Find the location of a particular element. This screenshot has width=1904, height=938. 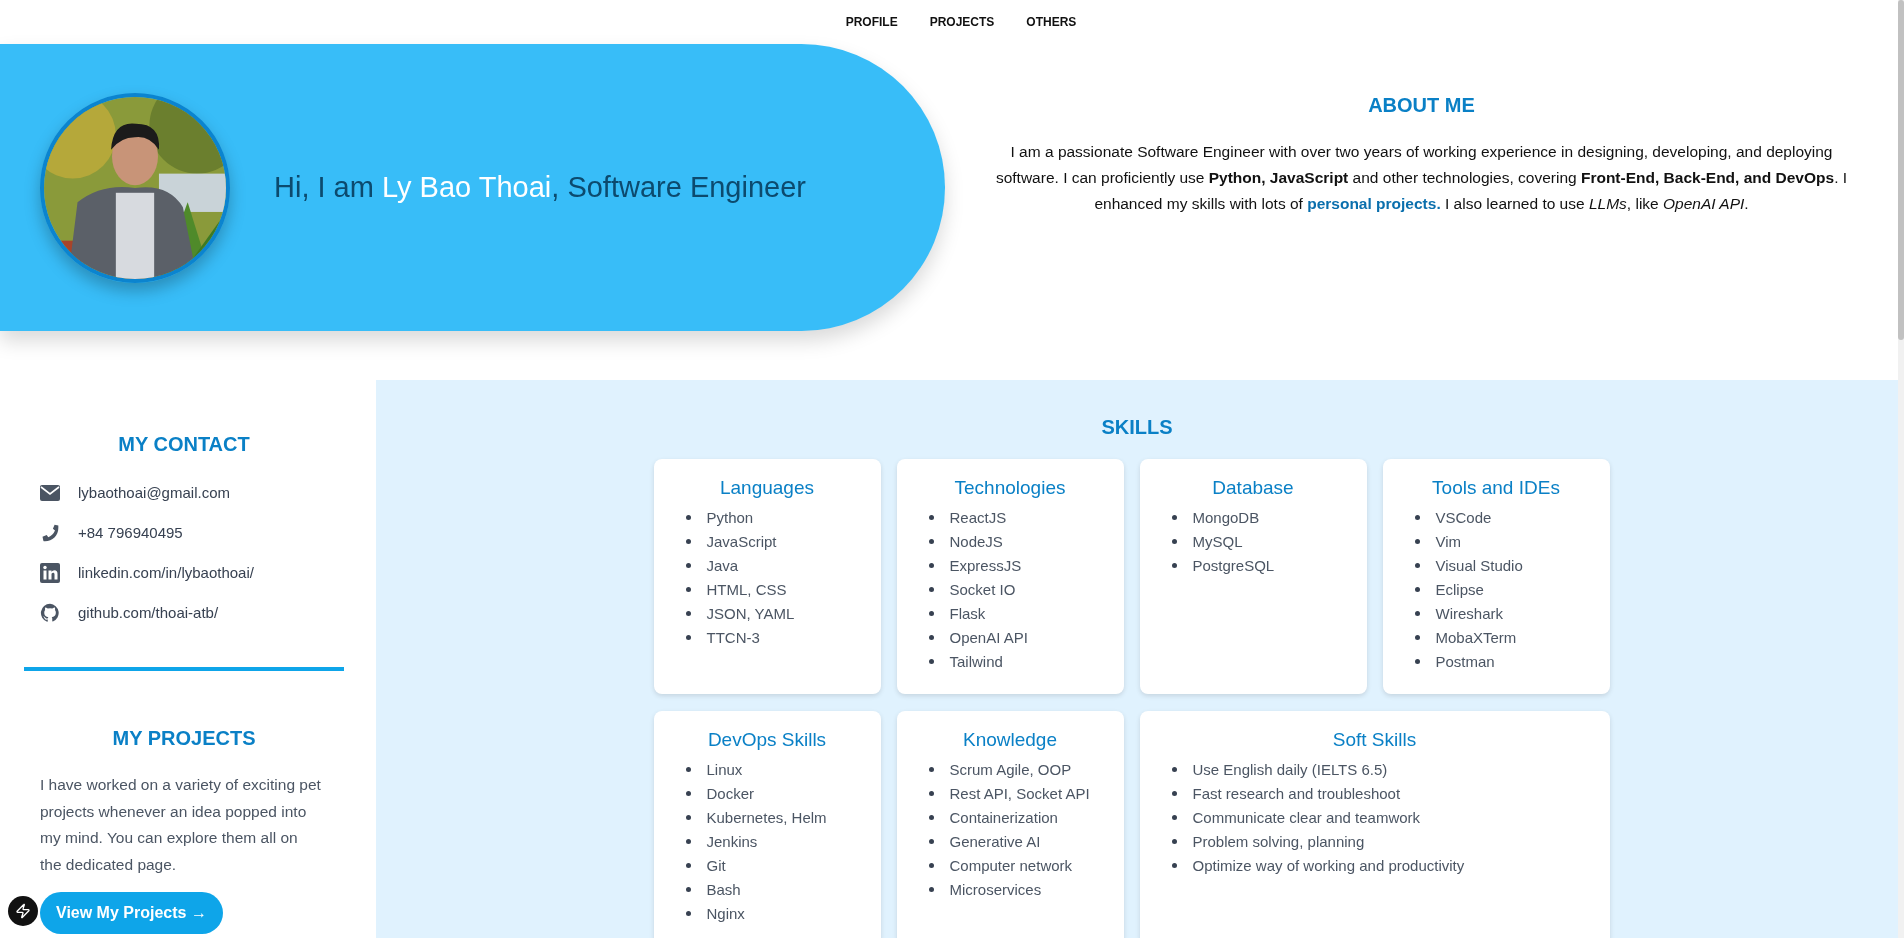

about-text: I am a passionate Software Engineer with over two years of working experience in designing, developing, and deploying software. I can proficiently use Python, JavaScript and other technologies, covering Front-End, Back-End, and DevOps. I enhanced my skills with lots of personal projects. I also learned to use LLMs, like OpenAI API. is located at coordinates (1421, 178).